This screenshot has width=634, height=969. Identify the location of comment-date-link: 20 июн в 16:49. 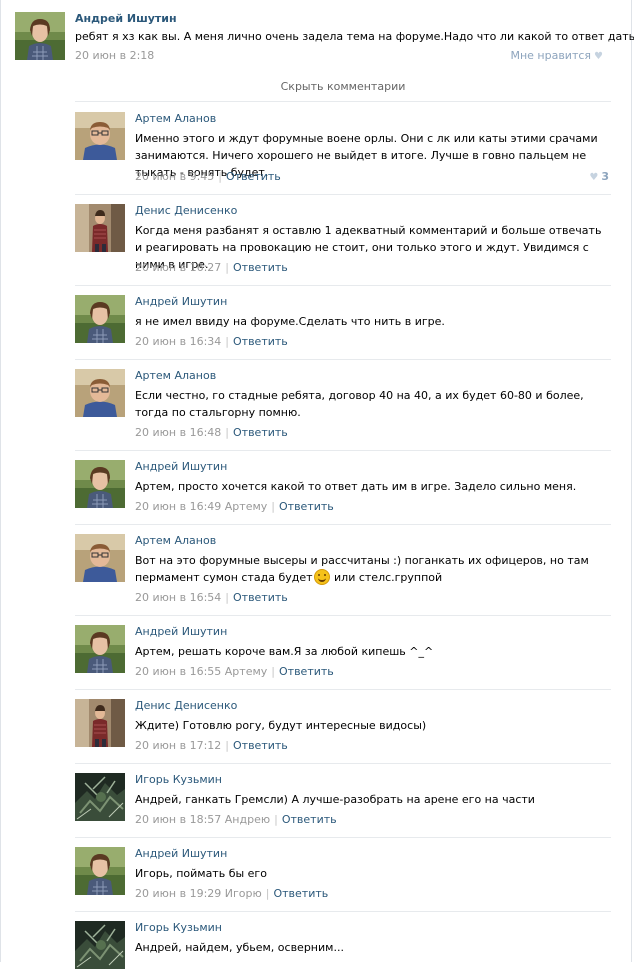
(178, 506).